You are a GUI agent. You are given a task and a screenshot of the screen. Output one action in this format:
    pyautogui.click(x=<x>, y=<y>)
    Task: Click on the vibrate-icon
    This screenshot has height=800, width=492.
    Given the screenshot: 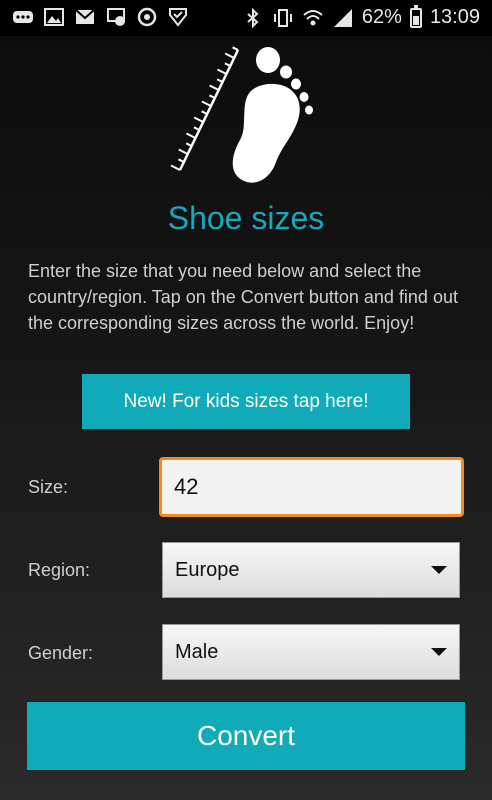 What is the action you would take?
    pyautogui.click(x=283, y=18)
    